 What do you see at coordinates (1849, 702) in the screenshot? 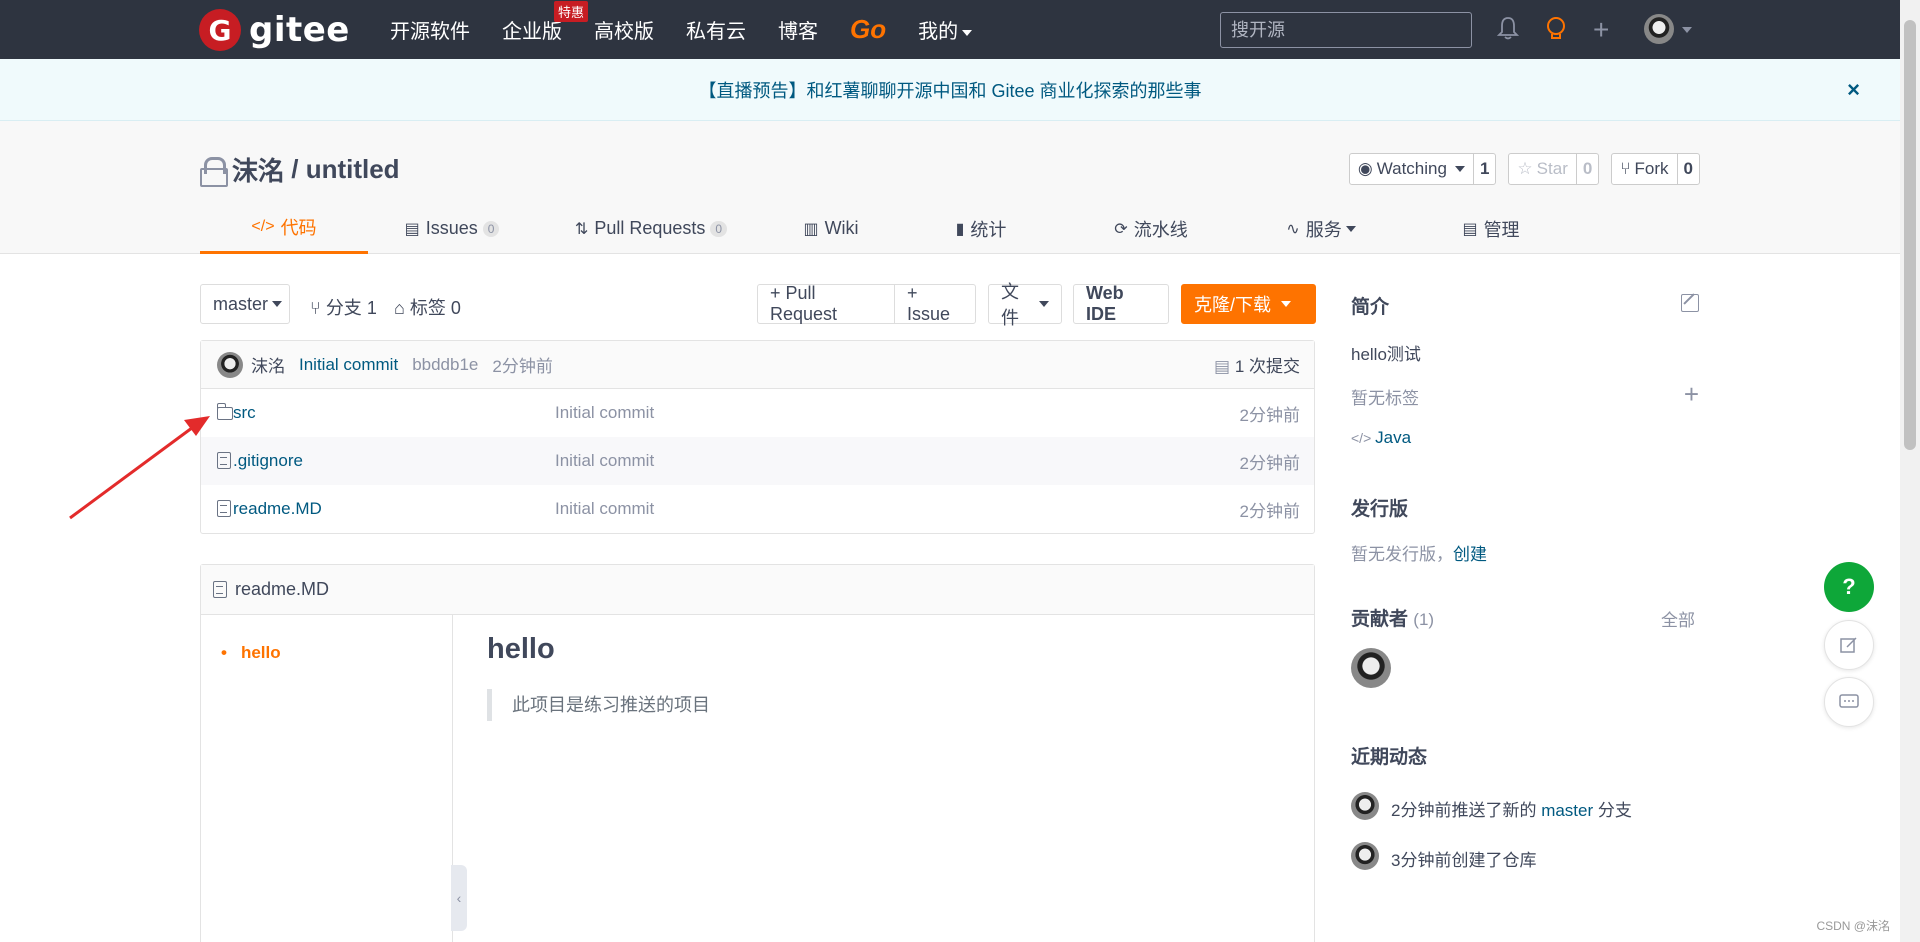
I see `chat-button` at bounding box center [1849, 702].